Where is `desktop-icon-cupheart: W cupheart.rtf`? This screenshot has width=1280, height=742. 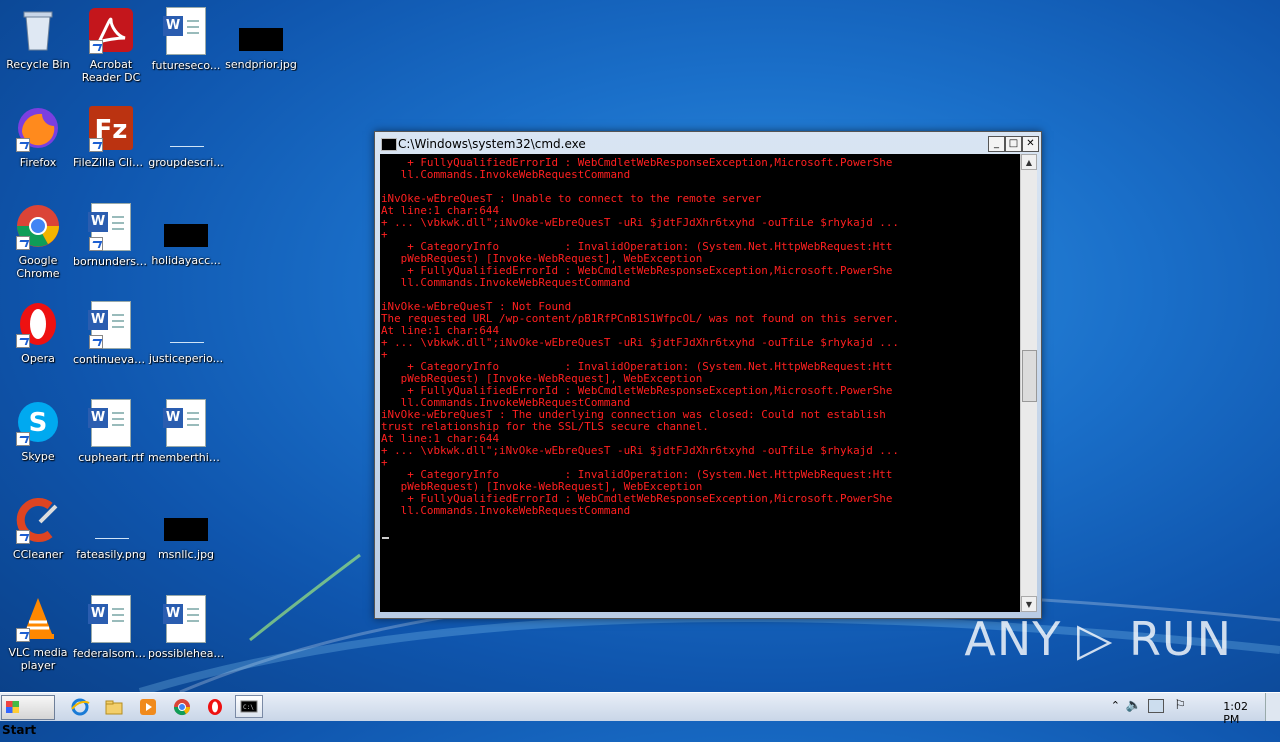 desktop-icon-cupheart: W cupheart.rtf is located at coordinates (111, 431).